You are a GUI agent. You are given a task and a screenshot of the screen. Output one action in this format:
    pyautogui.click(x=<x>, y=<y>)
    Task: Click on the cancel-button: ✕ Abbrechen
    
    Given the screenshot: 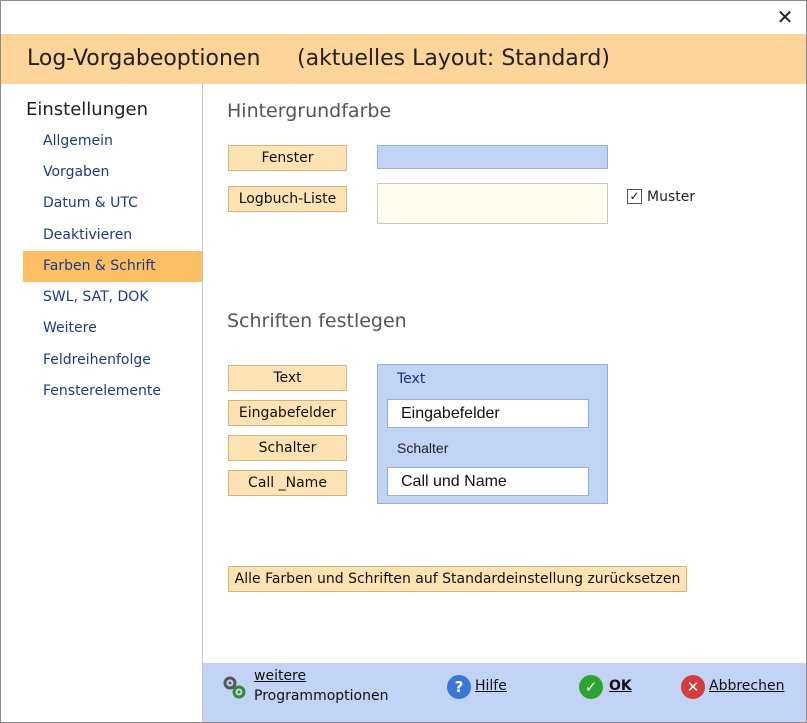 What is the action you would take?
    pyautogui.click(x=736, y=688)
    